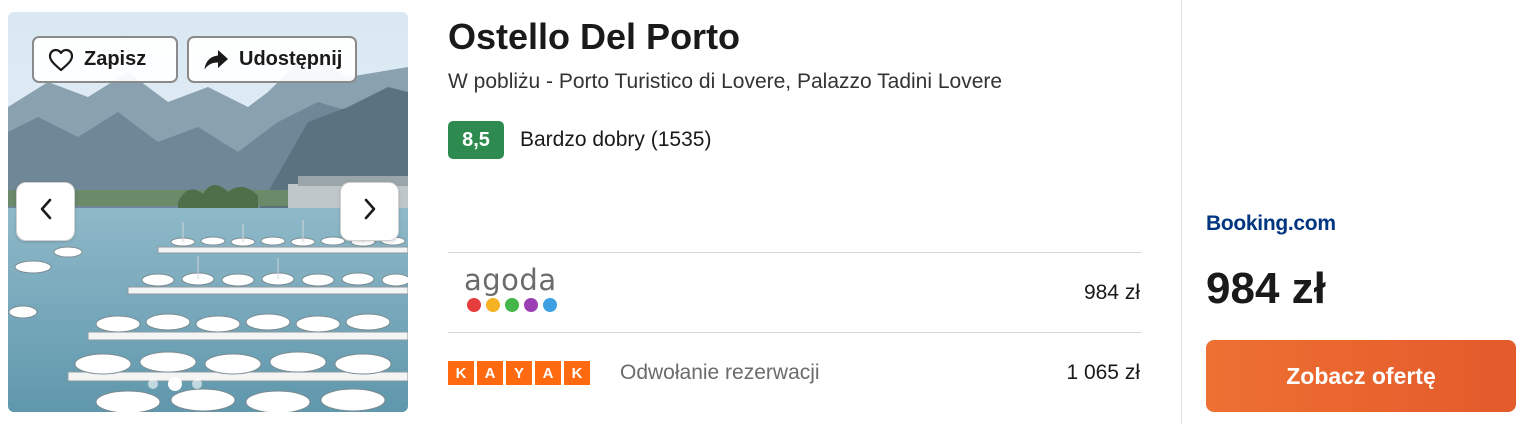 This screenshot has width=1538, height=424. Describe the element at coordinates (594, 37) in the screenshot. I see `hotel-name: Ostello Del Porto` at that location.